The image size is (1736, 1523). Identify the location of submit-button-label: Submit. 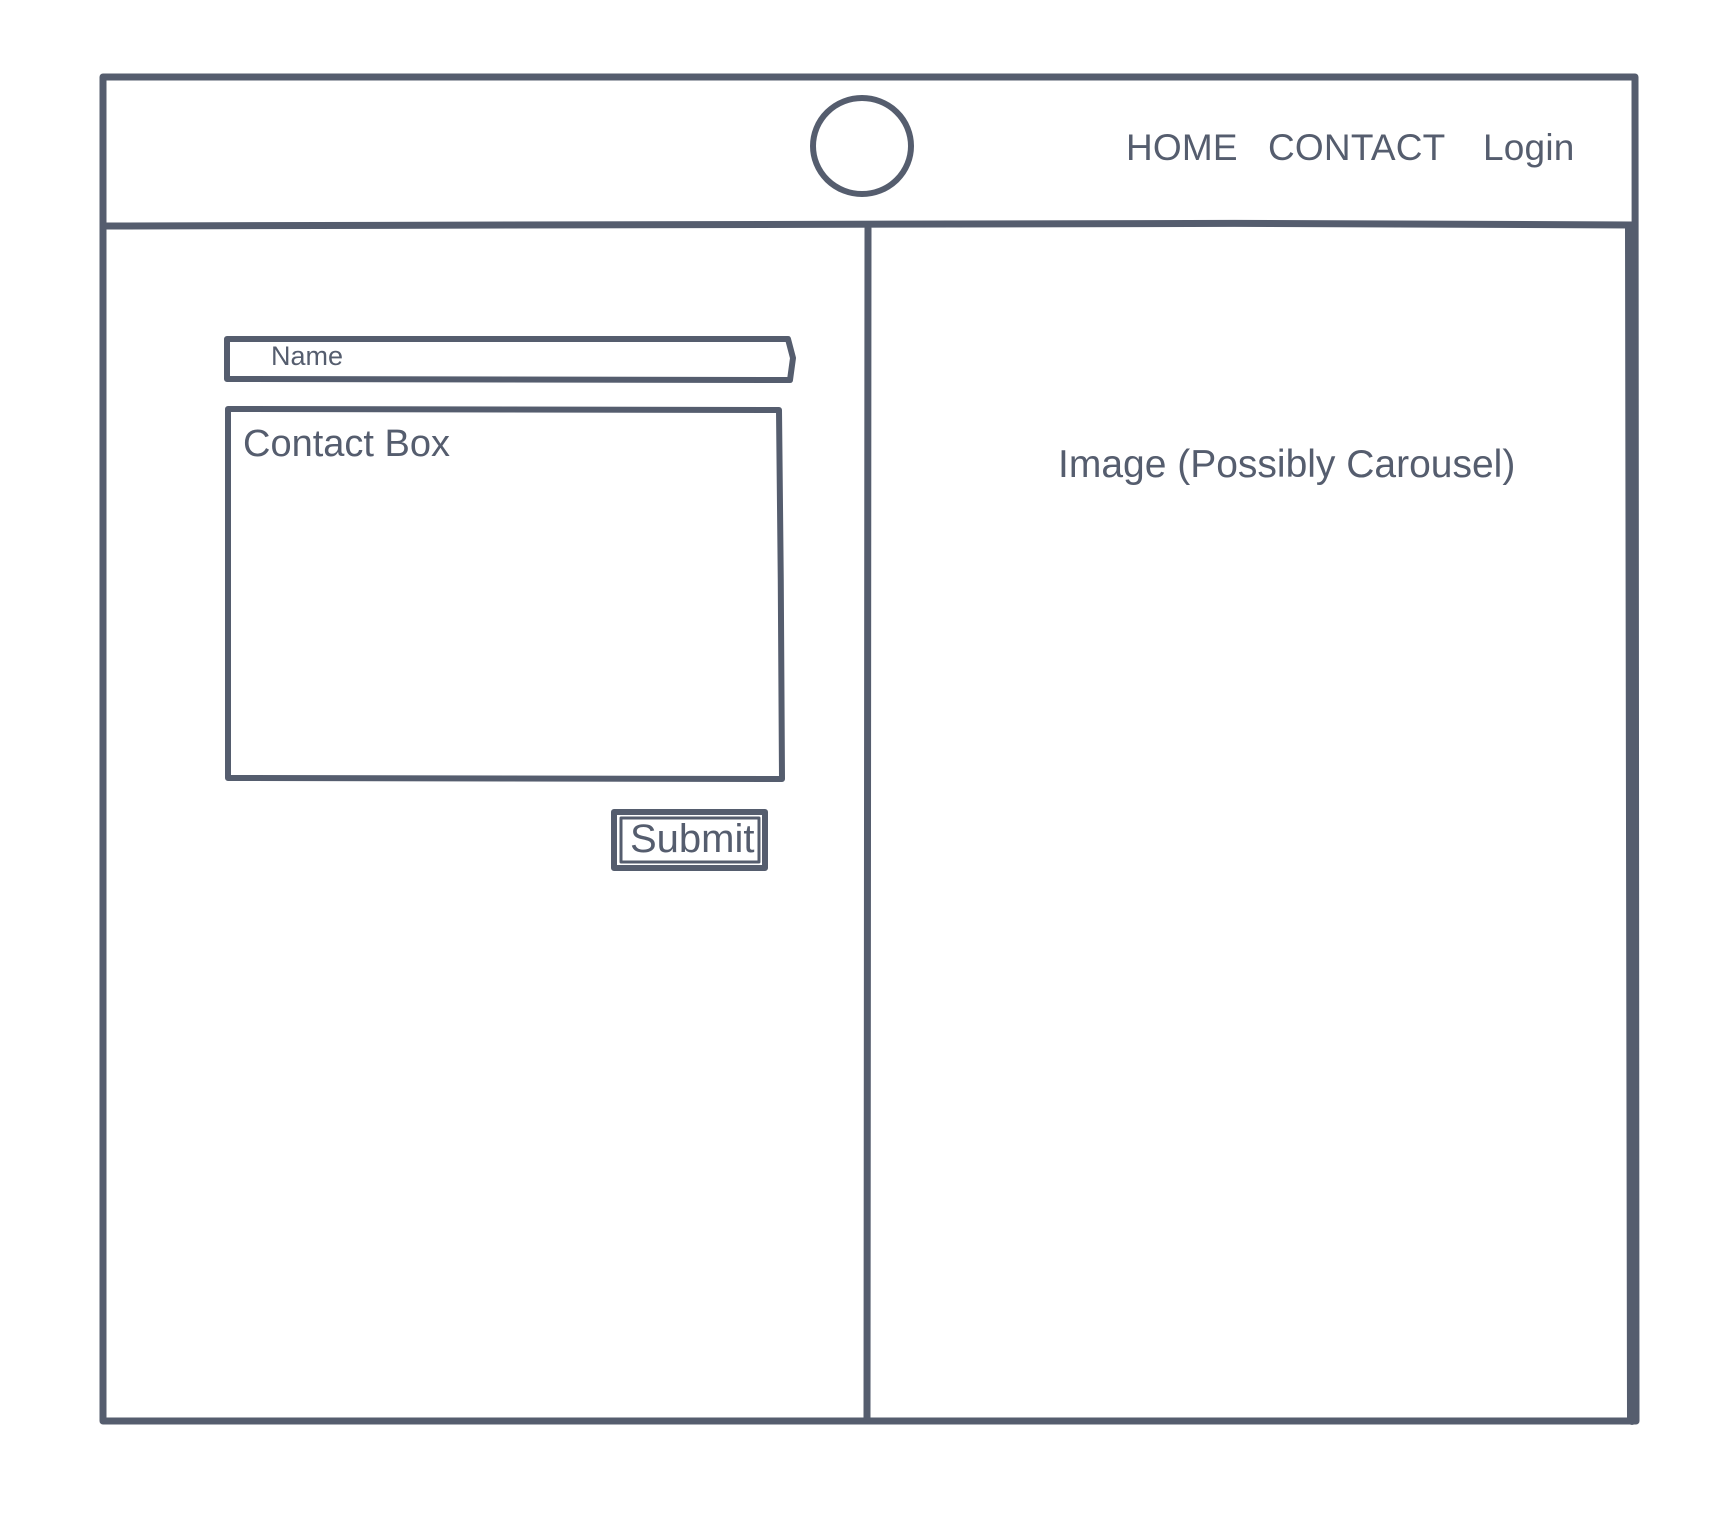
(692, 839).